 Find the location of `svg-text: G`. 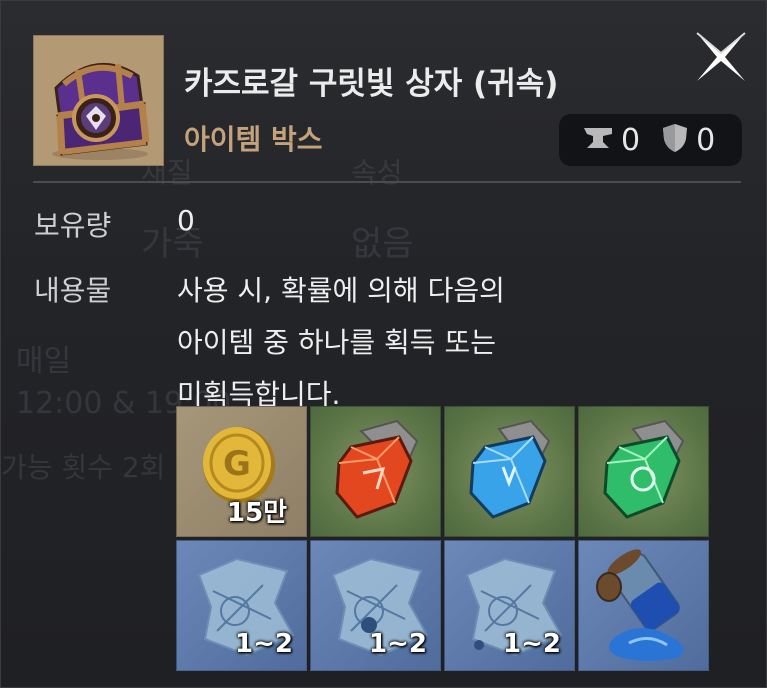

svg-text: G is located at coordinates (237, 464).